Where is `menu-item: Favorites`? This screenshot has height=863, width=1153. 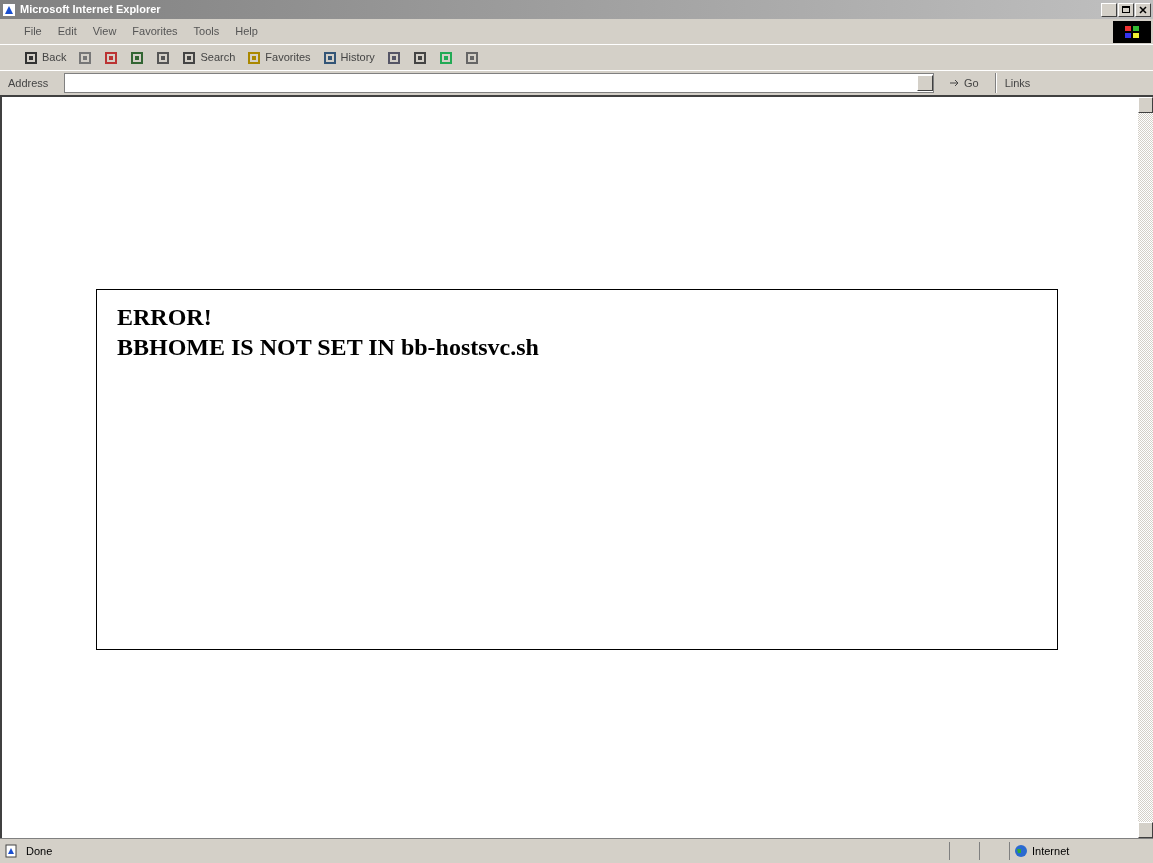 menu-item: Favorites is located at coordinates (155, 31).